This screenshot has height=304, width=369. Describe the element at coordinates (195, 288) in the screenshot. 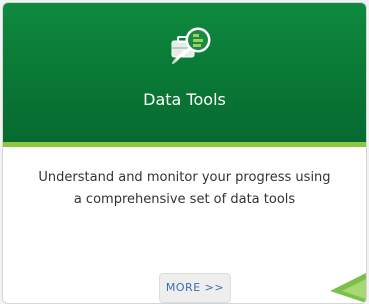

I see `more-button: MORE >>` at that location.